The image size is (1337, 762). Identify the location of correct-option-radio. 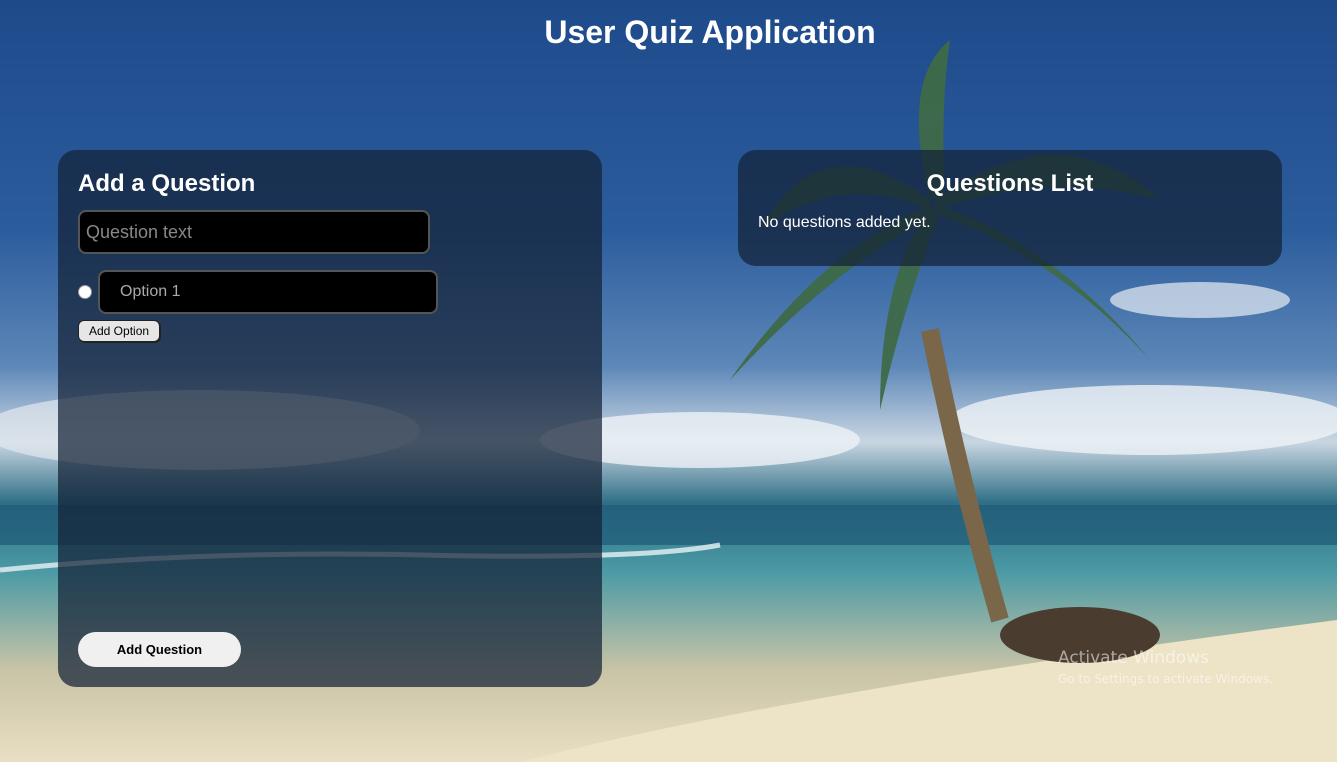
(85, 292).